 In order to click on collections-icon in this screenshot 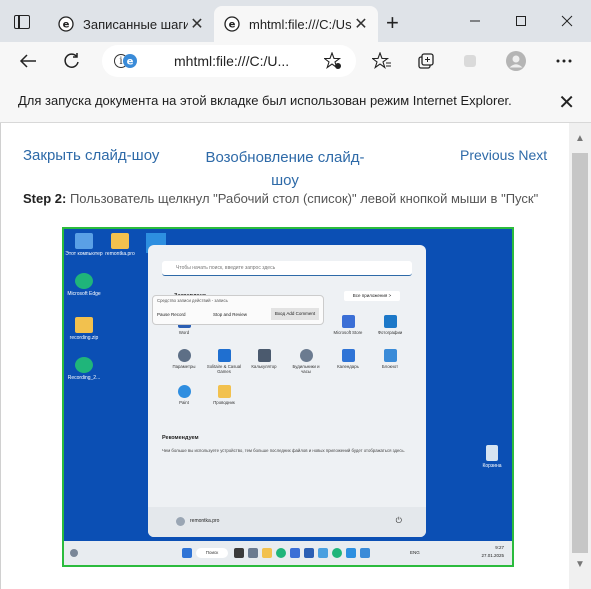, I will do `click(426, 61)`.